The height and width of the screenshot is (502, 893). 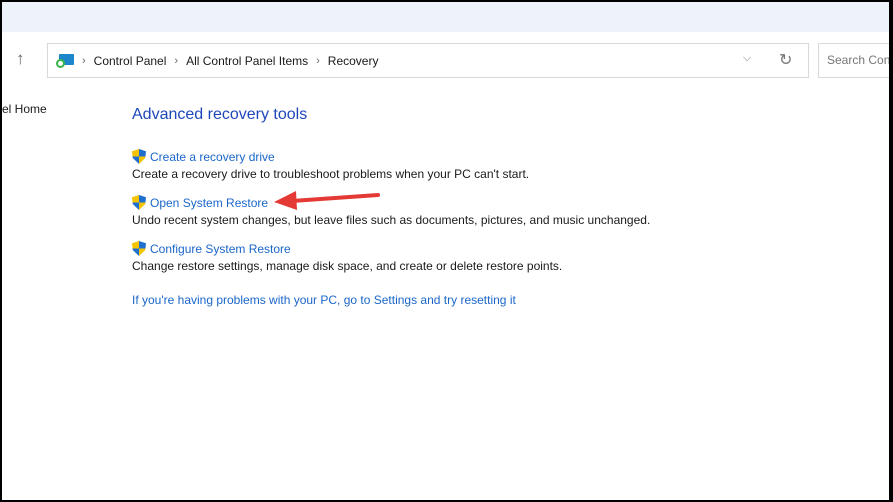 I want to click on chevron-down-icon: ⌵, so click(x=747, y=58).